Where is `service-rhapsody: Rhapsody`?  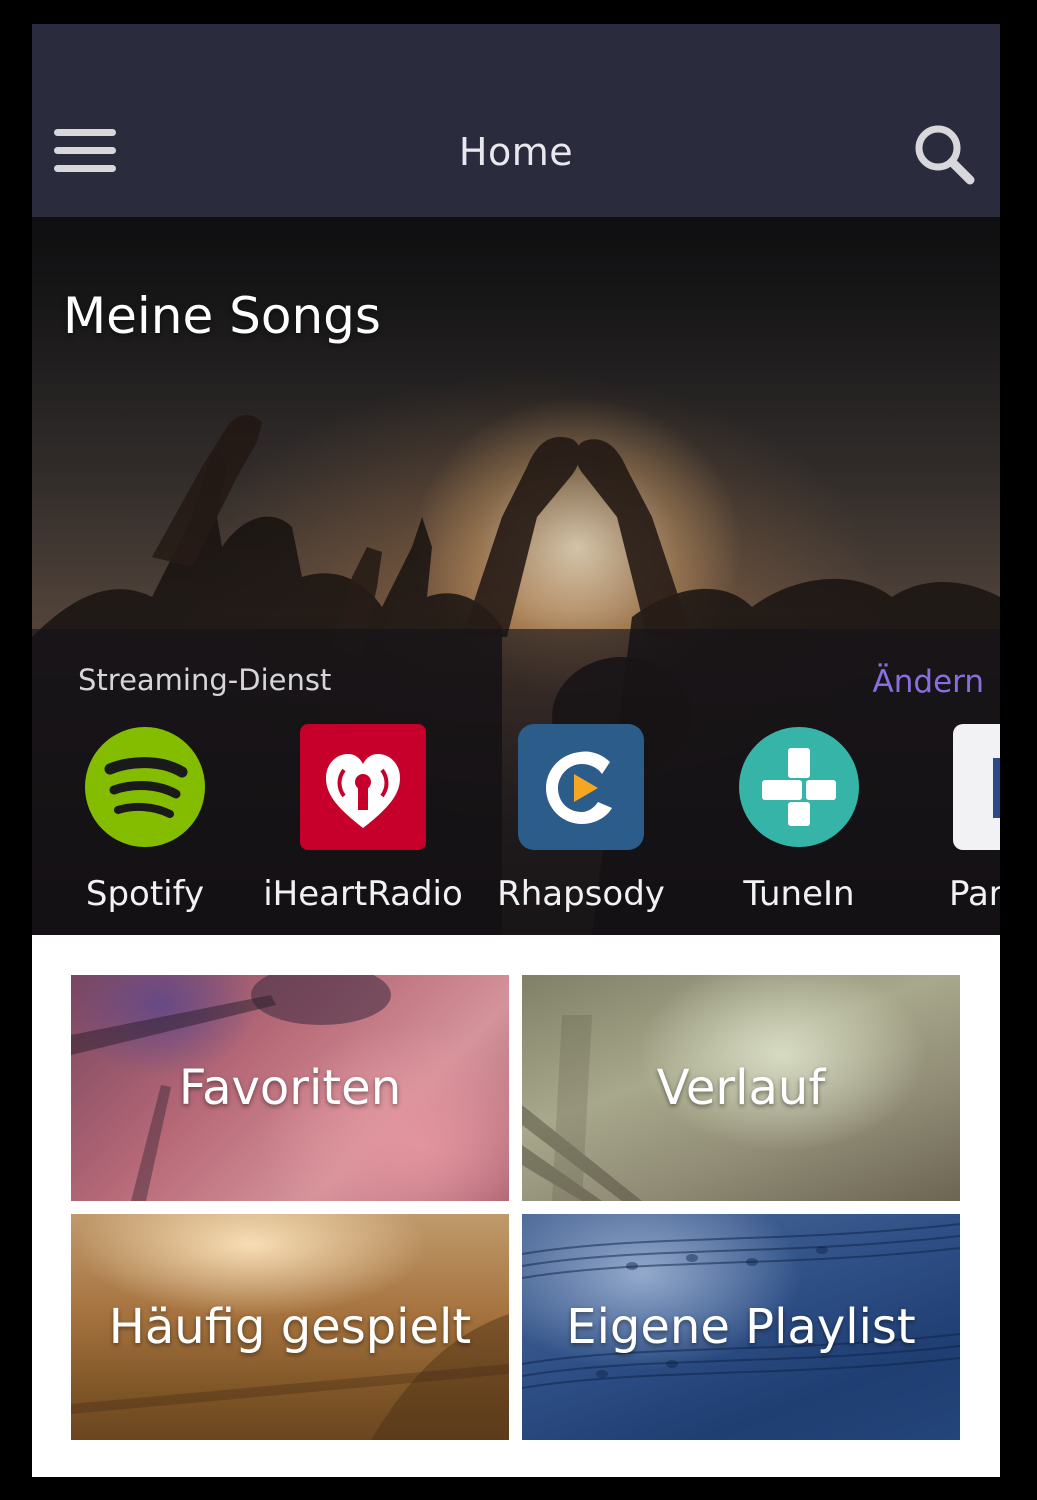 service-rhapsody: Rhapsody is located at coordinates (581, 824).